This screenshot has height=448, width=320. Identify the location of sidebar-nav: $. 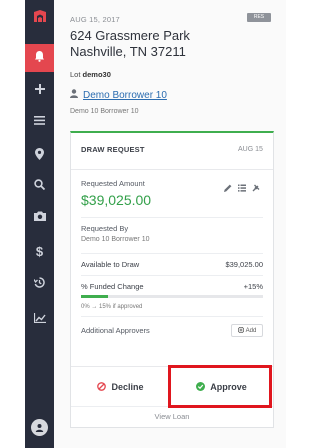
(39, 224).